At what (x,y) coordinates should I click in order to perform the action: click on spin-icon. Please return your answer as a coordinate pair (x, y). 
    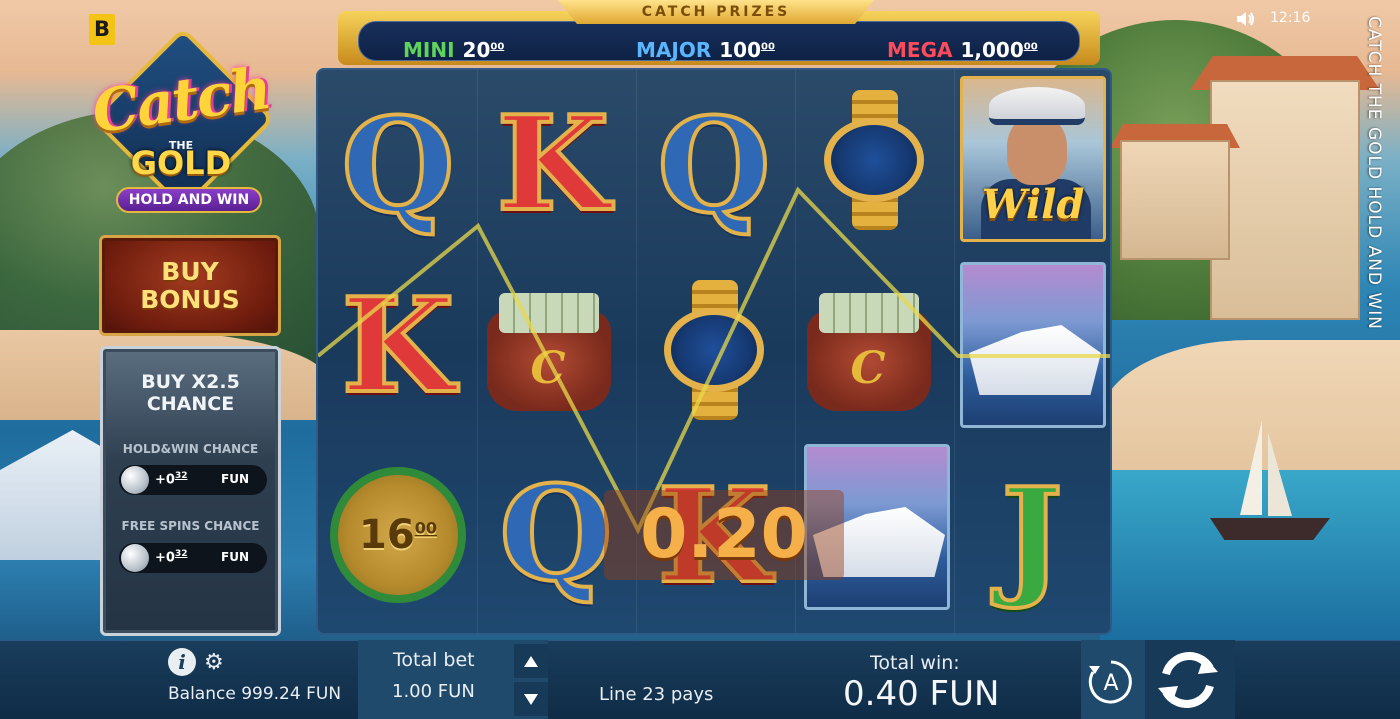
    Looking at the image, I should click on (1188, 680).